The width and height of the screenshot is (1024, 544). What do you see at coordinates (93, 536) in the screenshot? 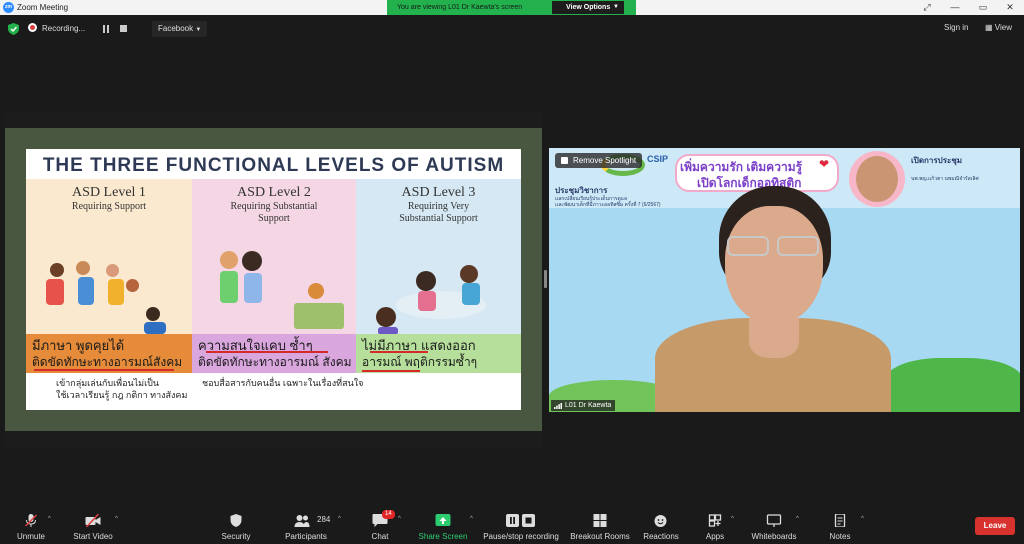
I see `start-video-label: Start Video` at bounding box center [93, 536].